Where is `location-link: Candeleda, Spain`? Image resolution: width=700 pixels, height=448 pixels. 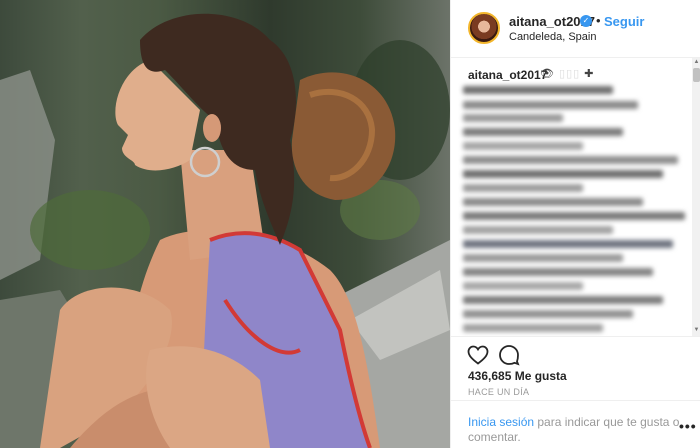 location-link: Candeleda, Spain is located at coordinates (552, 37).